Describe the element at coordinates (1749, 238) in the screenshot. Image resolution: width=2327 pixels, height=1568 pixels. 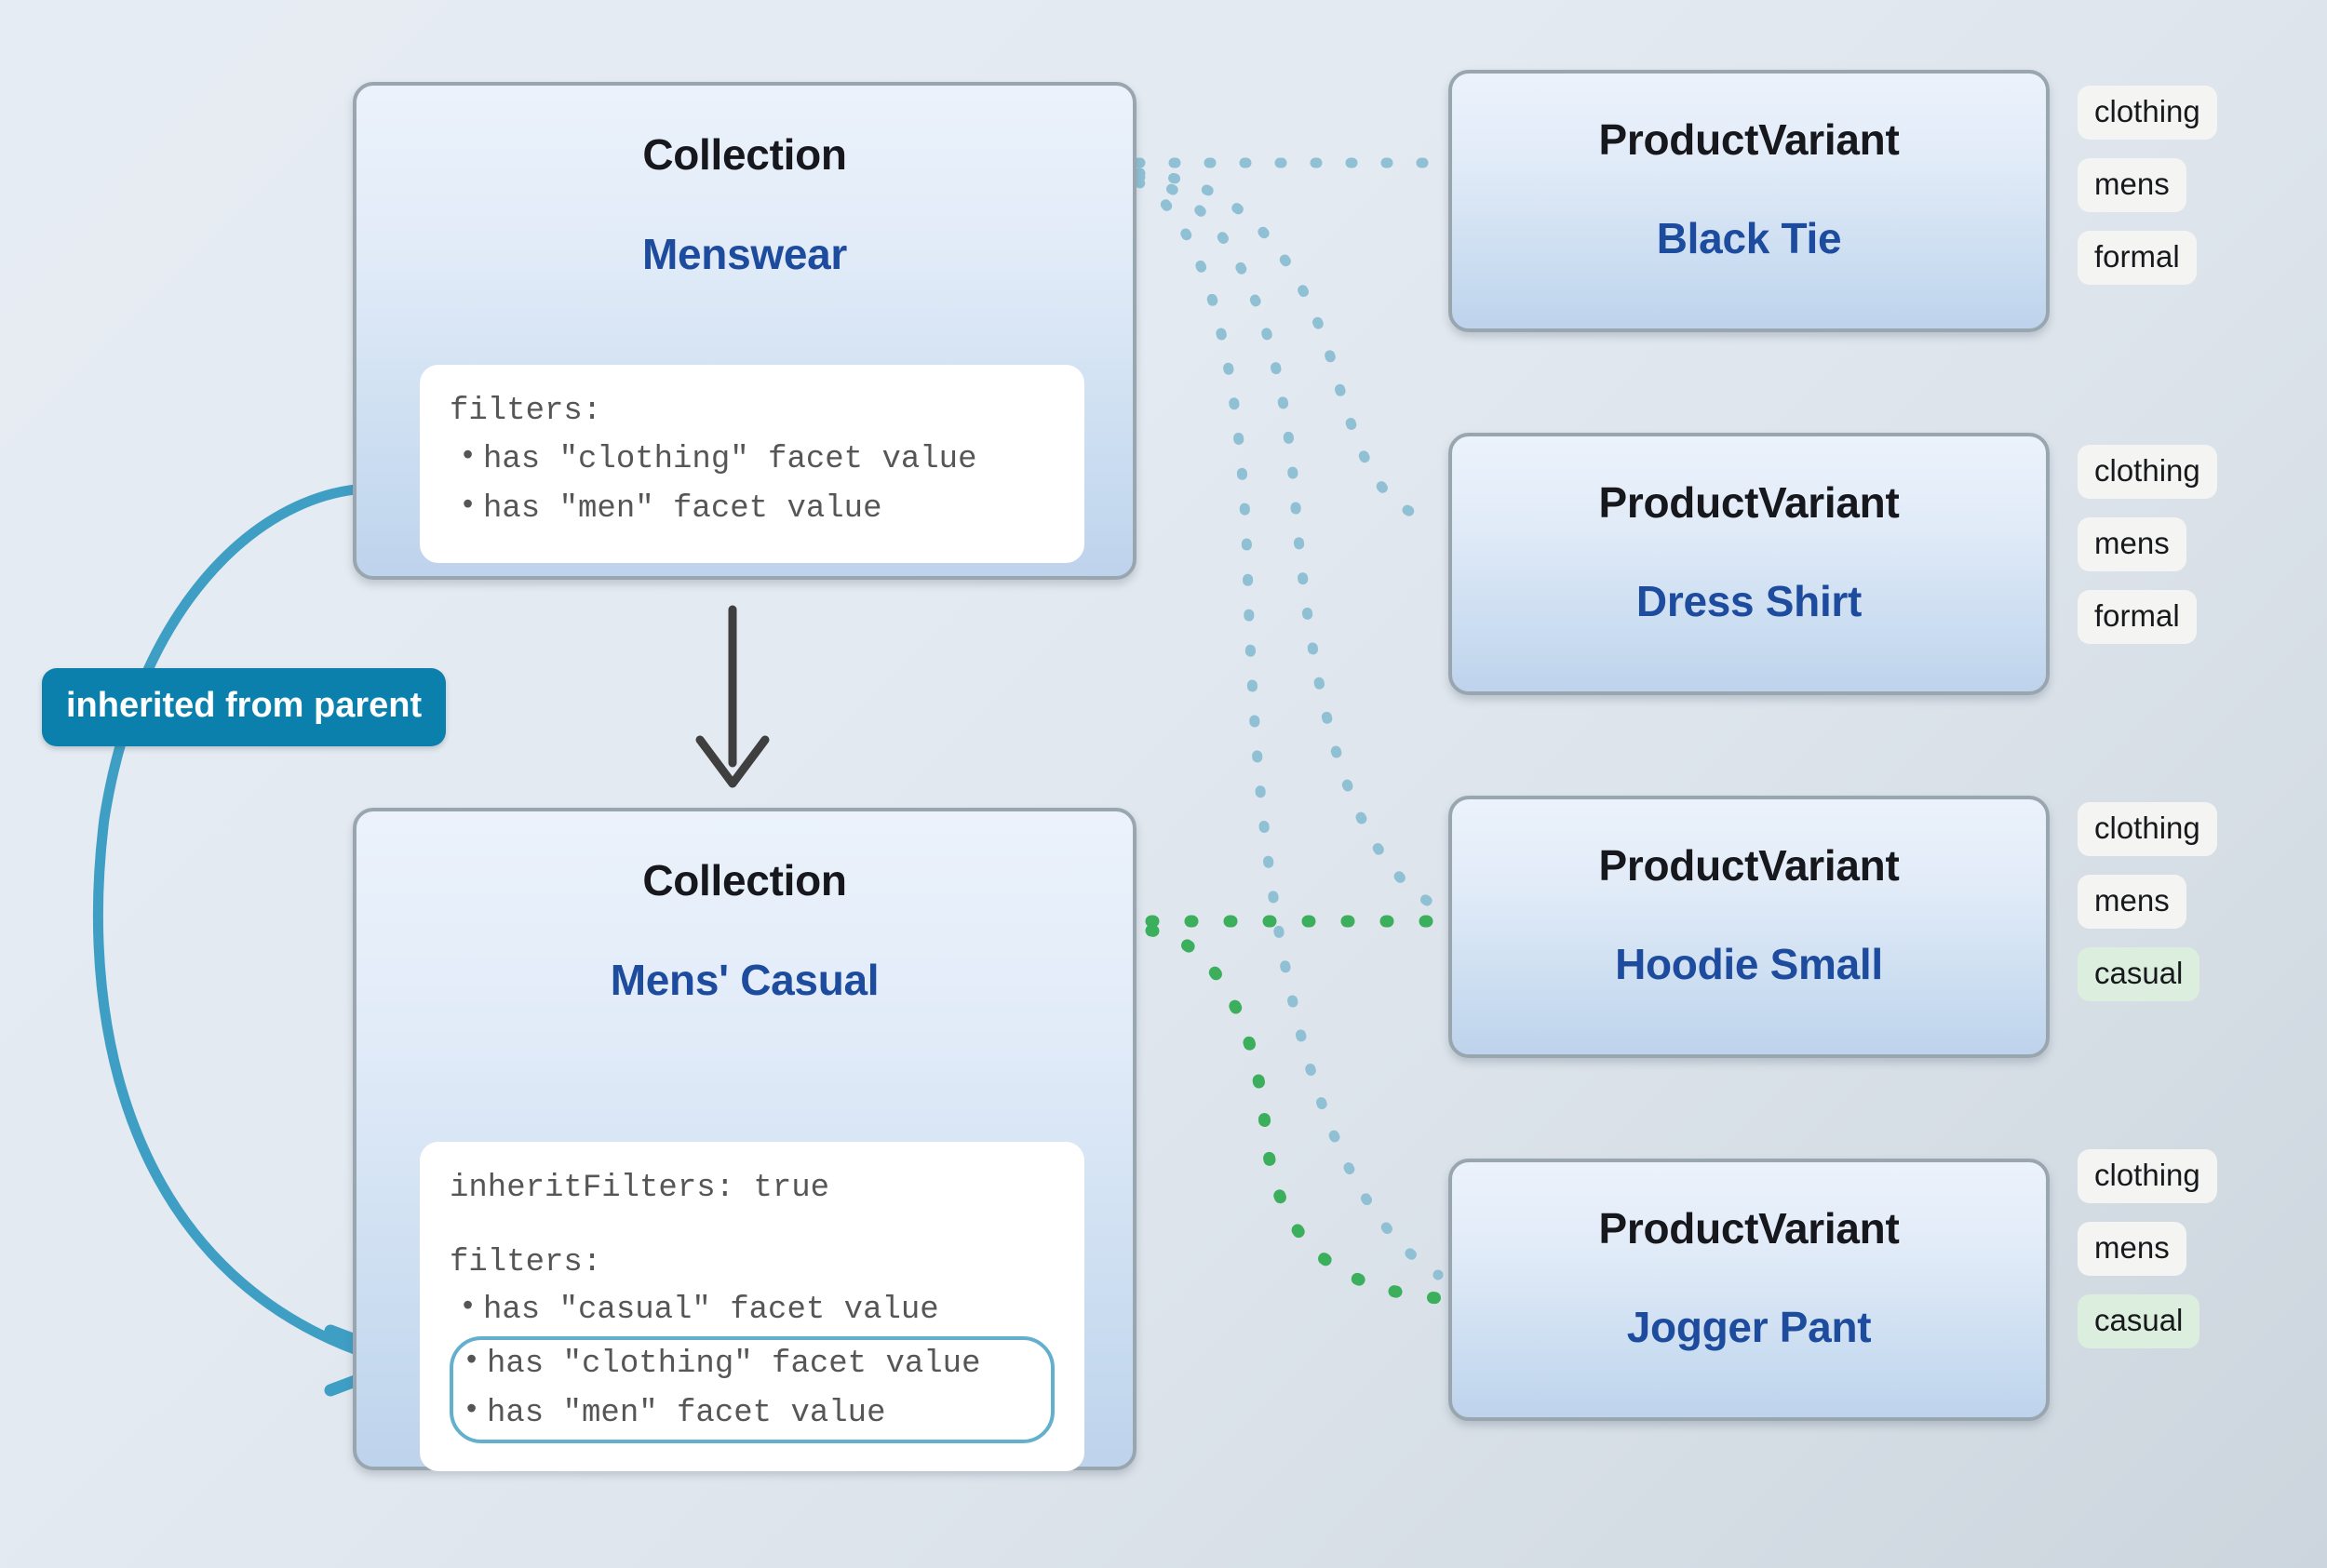
I see `variant-name-label: Black Tie` at that location.